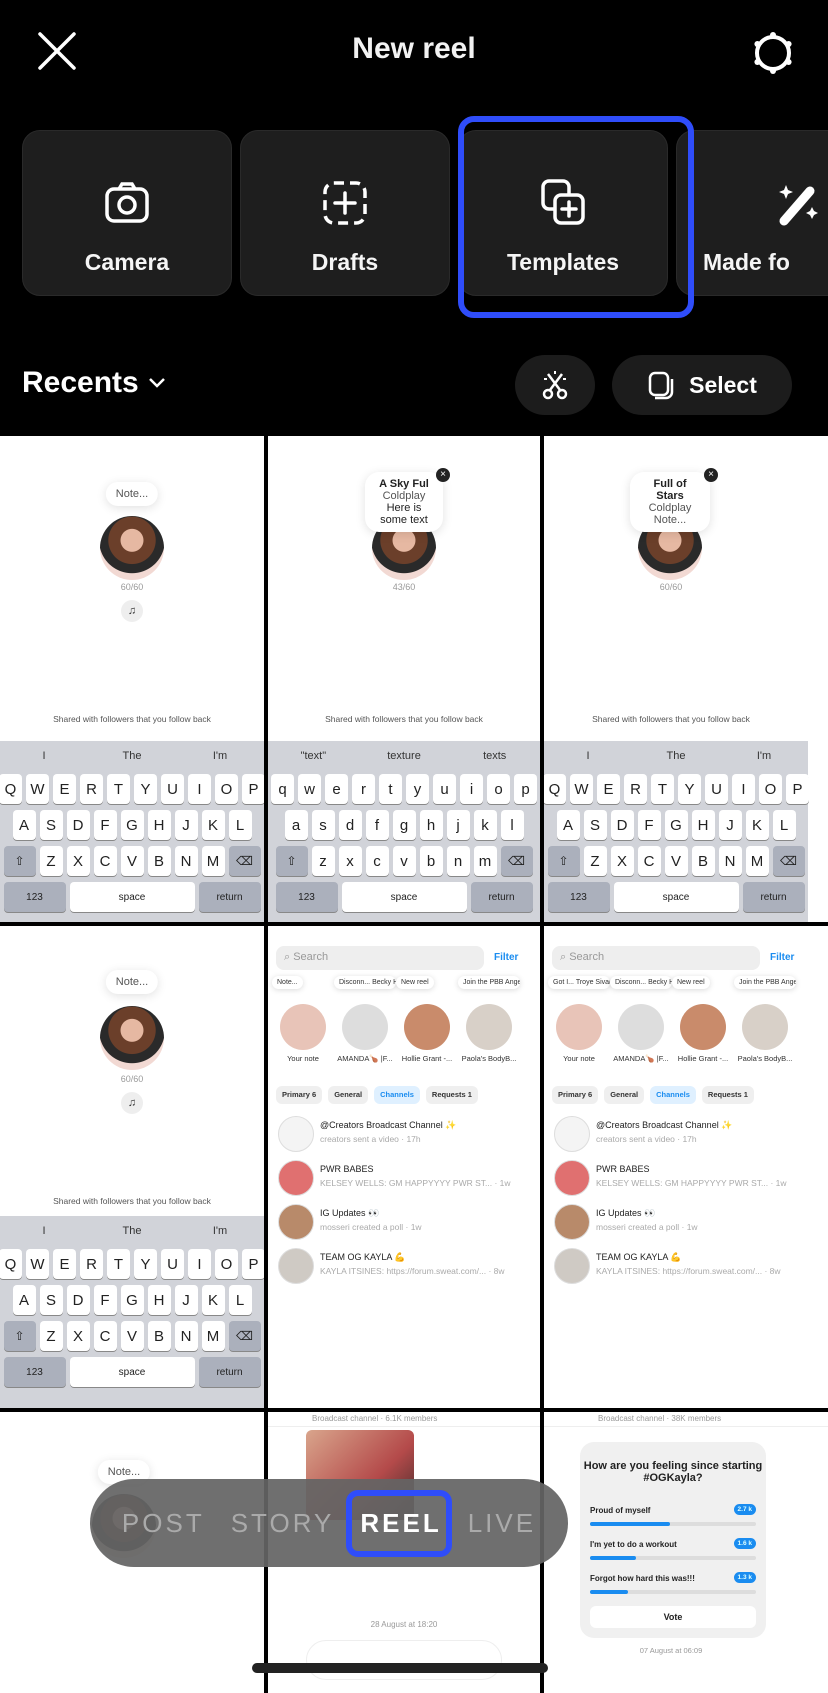 The width and height of the screenshot is (828, 1693). What do you see at coordinates (673, 1588) in the screenshot?
I see `poll-option: Forgot how hard this was!!! 1.3 k` at bounding box center [673, 1588].